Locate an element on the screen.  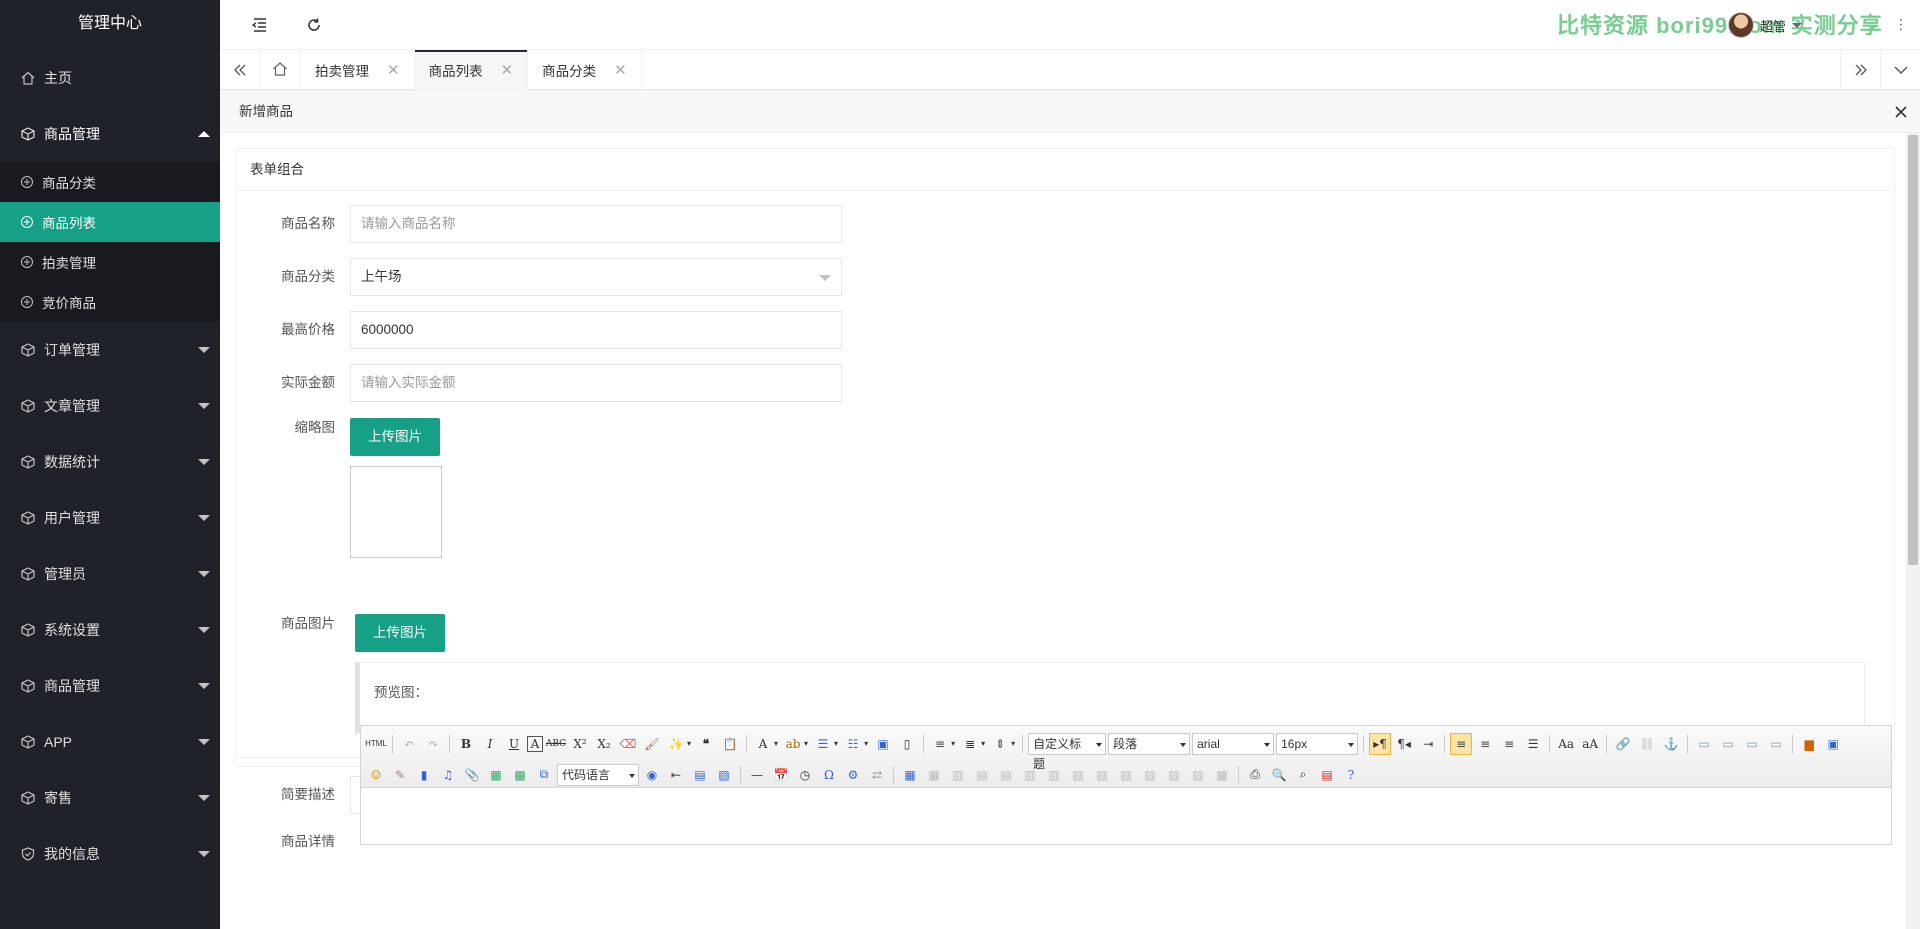
eraser-icon: ⌫ is located at coordinates (628, 744).